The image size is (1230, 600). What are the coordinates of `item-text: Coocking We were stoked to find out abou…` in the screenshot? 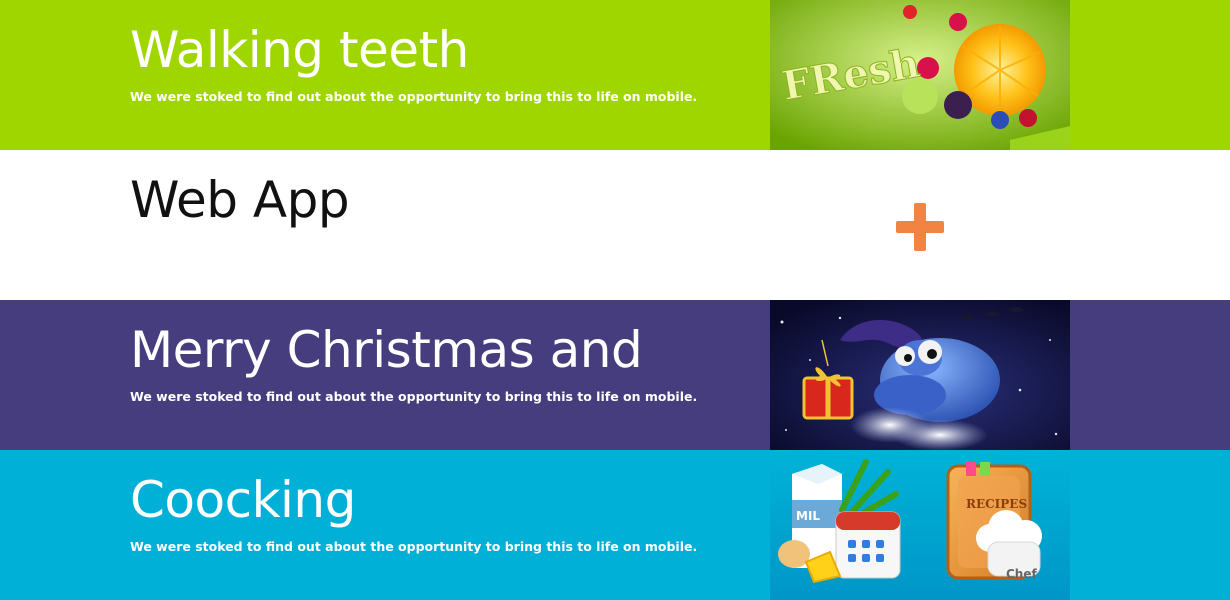 It's located at (413, 512).